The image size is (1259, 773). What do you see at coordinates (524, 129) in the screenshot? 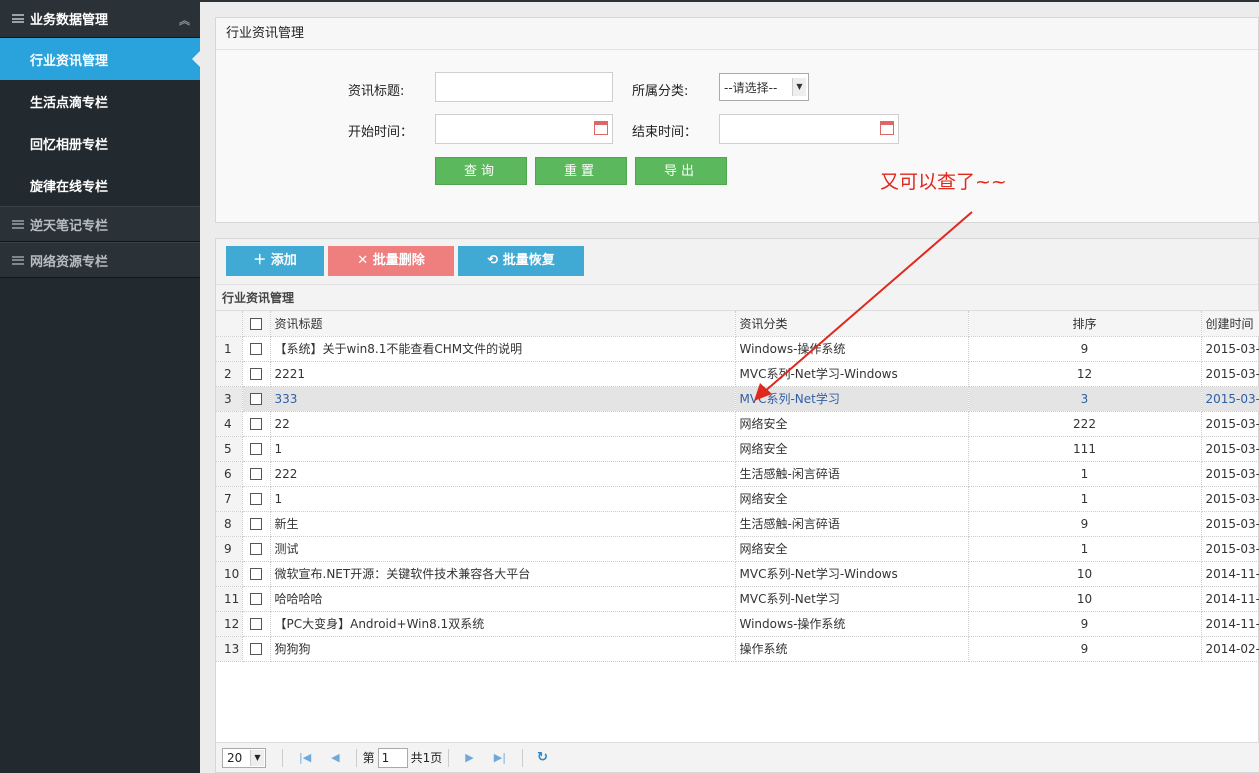
I see `start-time-input` at bounding box center [524, 129].